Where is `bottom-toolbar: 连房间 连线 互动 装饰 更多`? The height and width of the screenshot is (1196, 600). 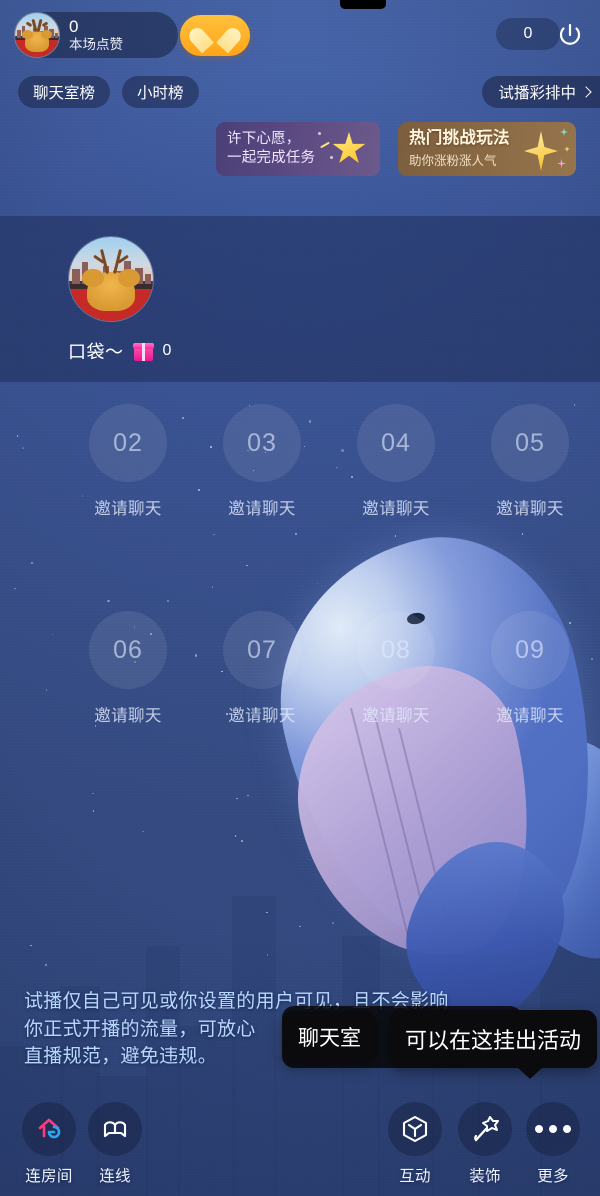
bottom-toolbar: 连房间 连线 互动 装饰 更多 is located at coordinates (300, 1138).